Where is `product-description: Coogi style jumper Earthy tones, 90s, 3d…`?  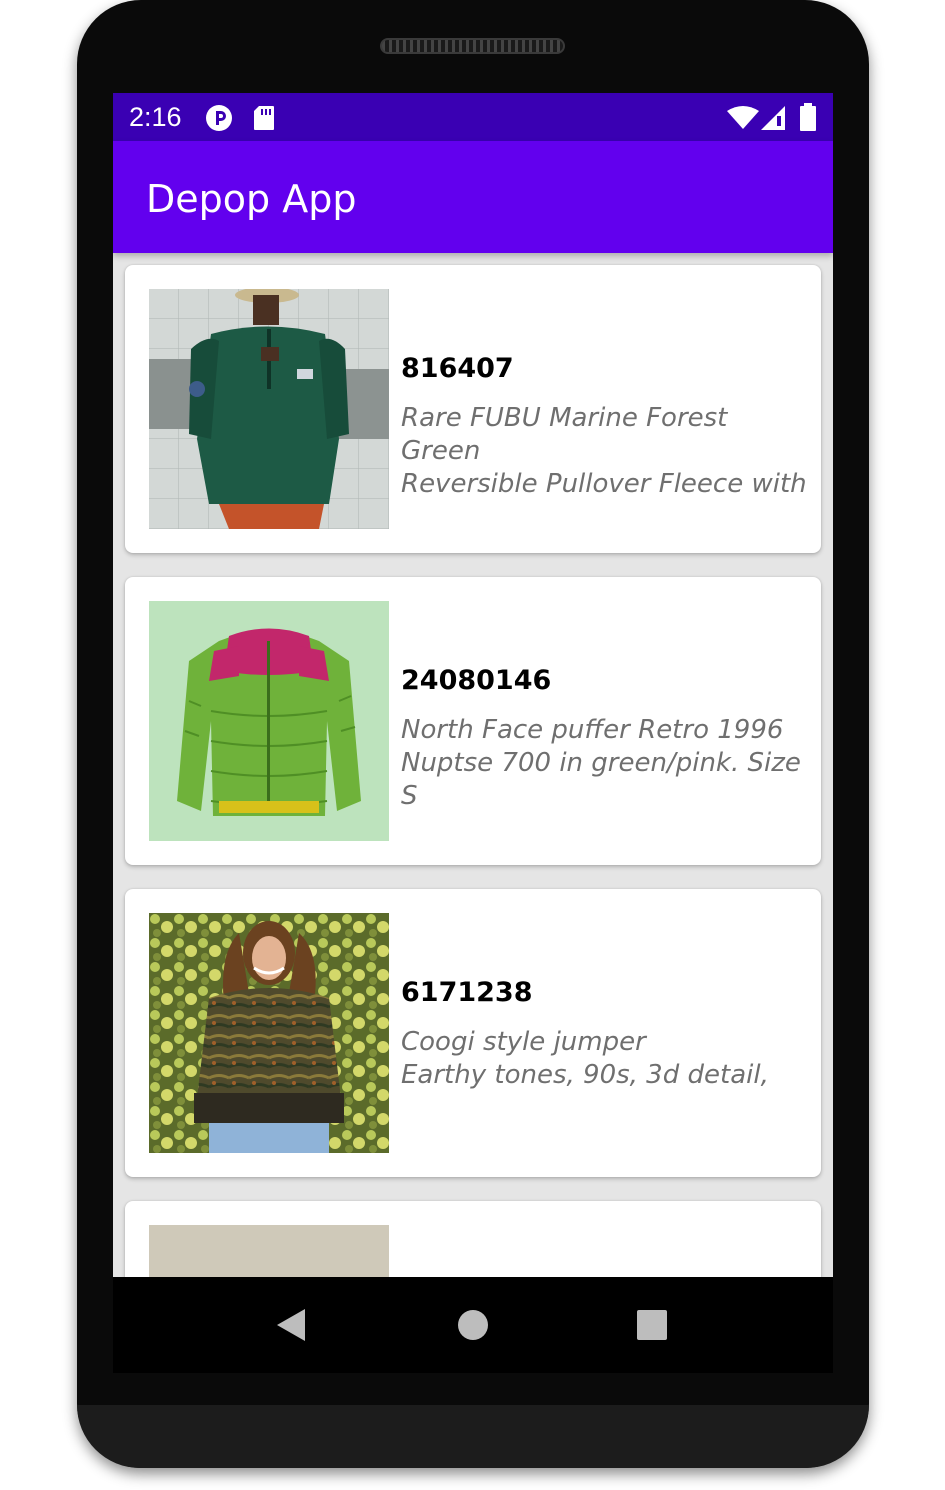 product-description: Coogi style jumper Earthy tones, 90s, 3d… is located at coordinates (585, 1058).